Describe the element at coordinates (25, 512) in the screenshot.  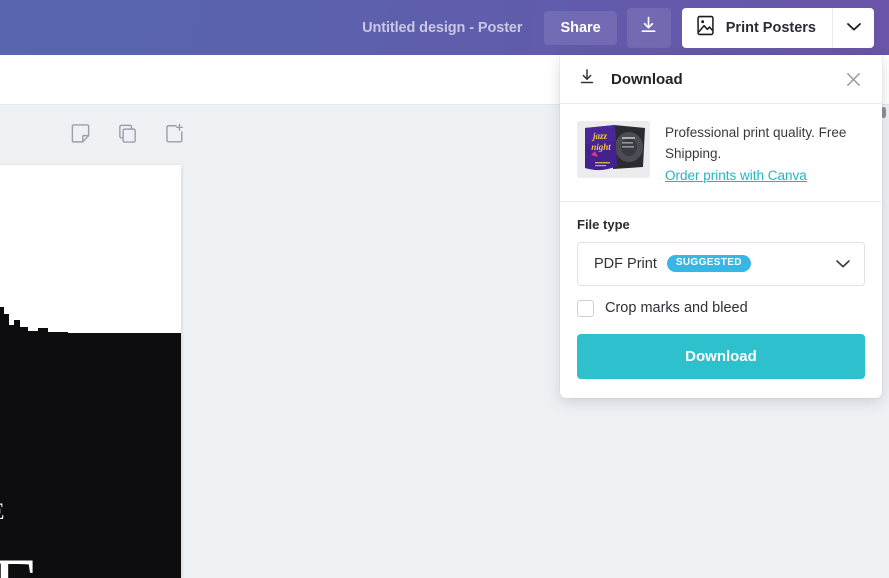
I see `poster-text-line-2: G E` at that location.